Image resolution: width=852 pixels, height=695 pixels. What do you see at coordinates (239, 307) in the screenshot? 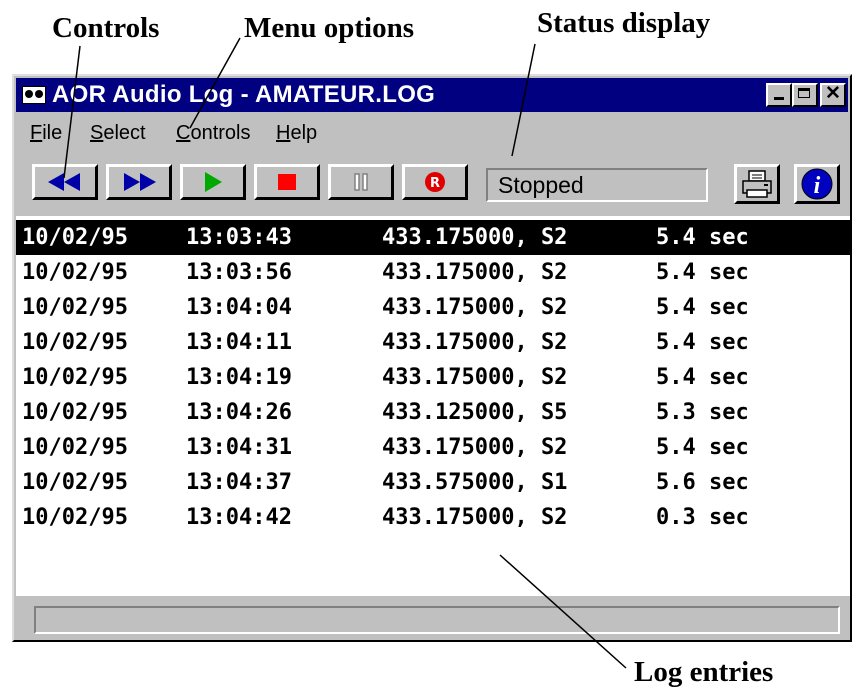
I see `log-entry-time: 13:04:04` at bounding box center [239, 307].